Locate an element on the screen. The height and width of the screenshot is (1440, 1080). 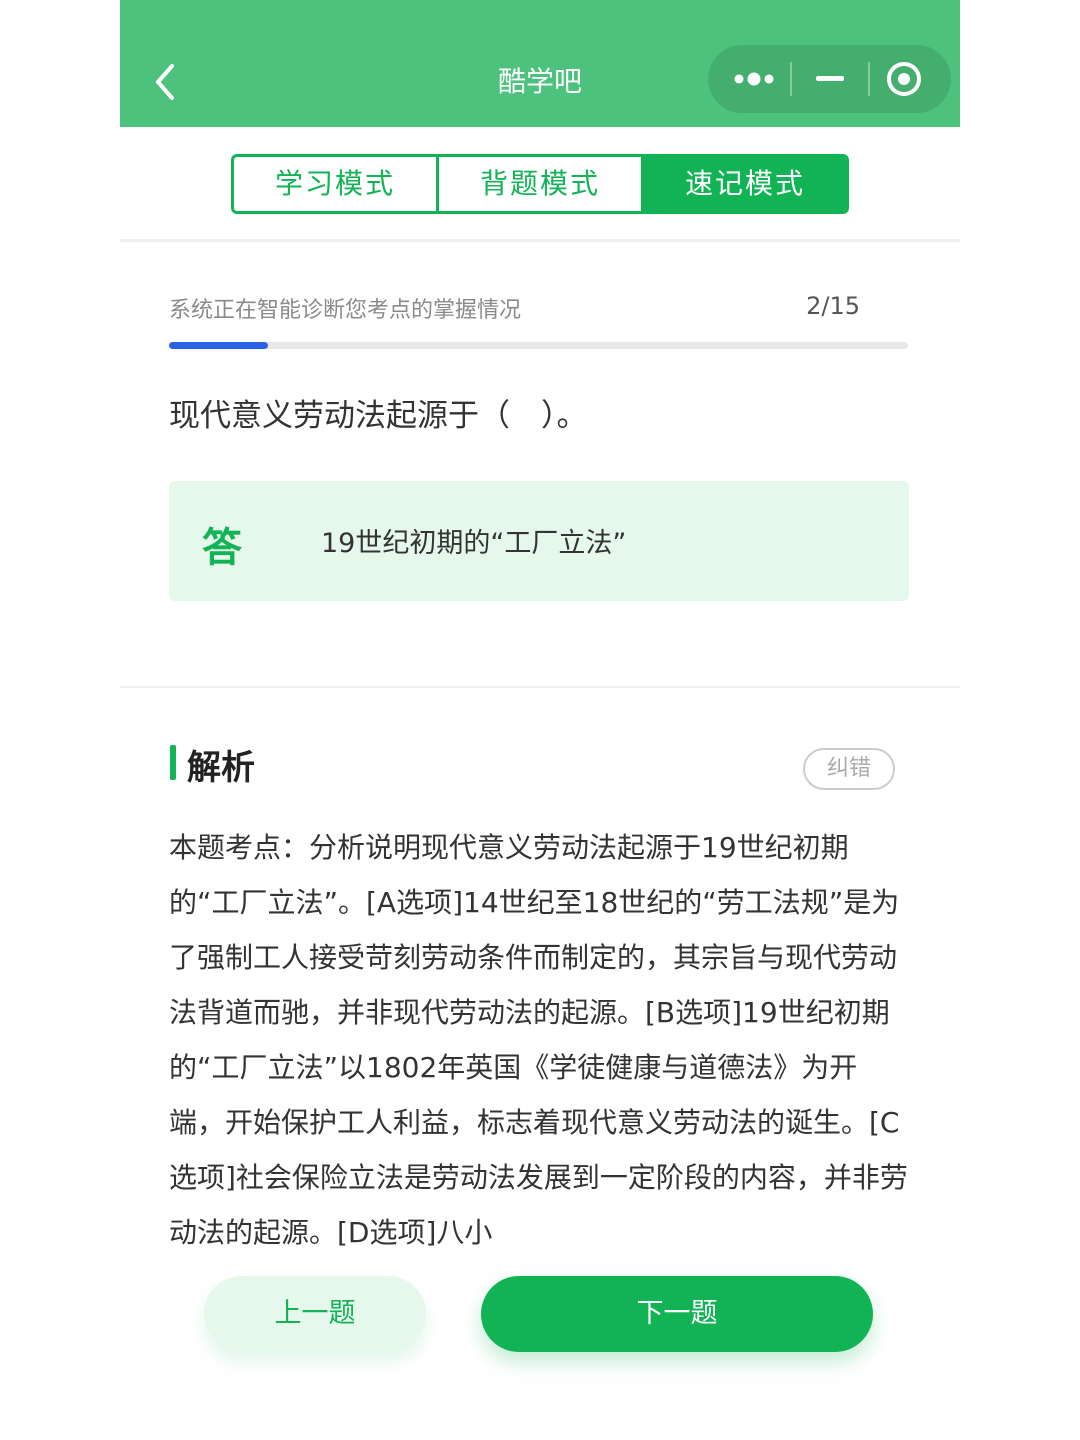
minimize-button is located at coordinates (830, 79).